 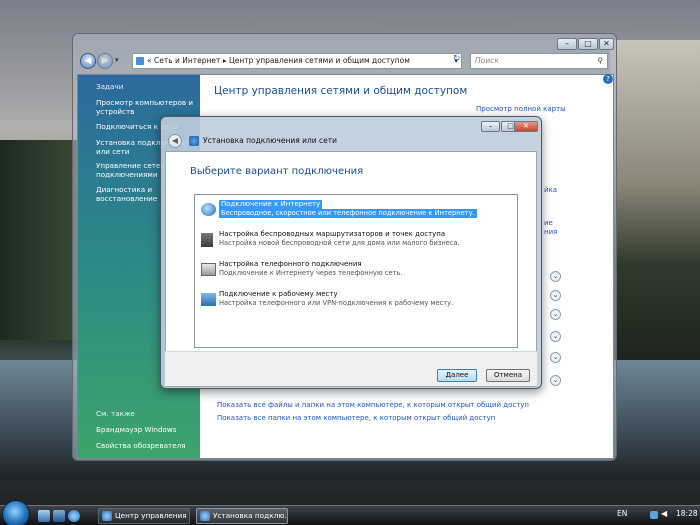 I want to click on internet-explorer-icon, so click(x=74, y=516).